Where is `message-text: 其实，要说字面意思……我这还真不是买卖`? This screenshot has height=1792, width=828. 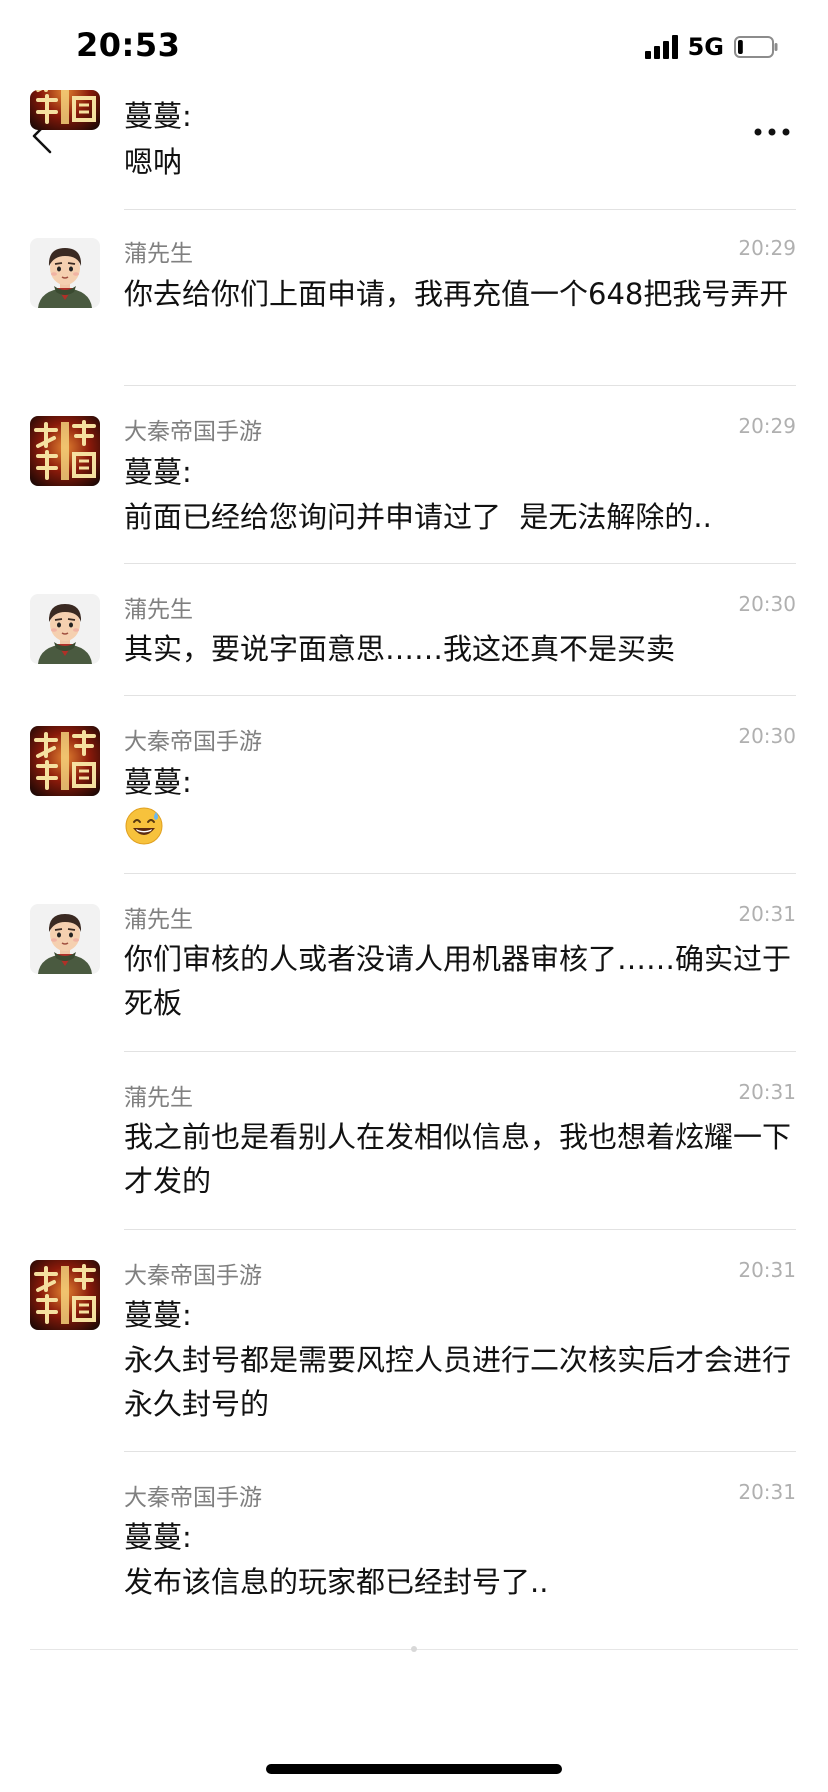
message-text: 其实，要说字面意思……我这还真不是买卖 is located at coordinates (400, 649).